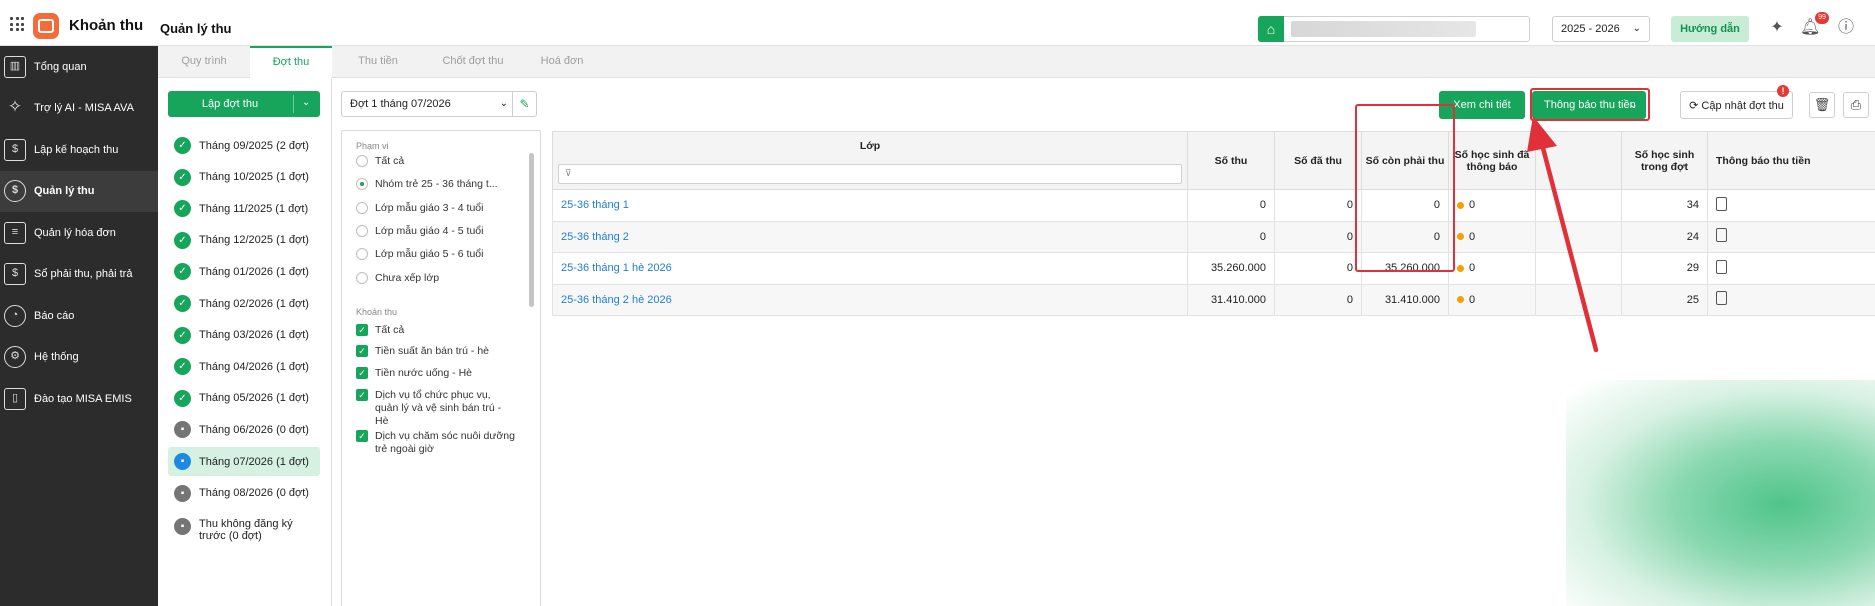 The image size is (1875, 606). Describe the element at coordinates (1318, 205) in the screenshot. I see `paid-cell: 0` at that location.